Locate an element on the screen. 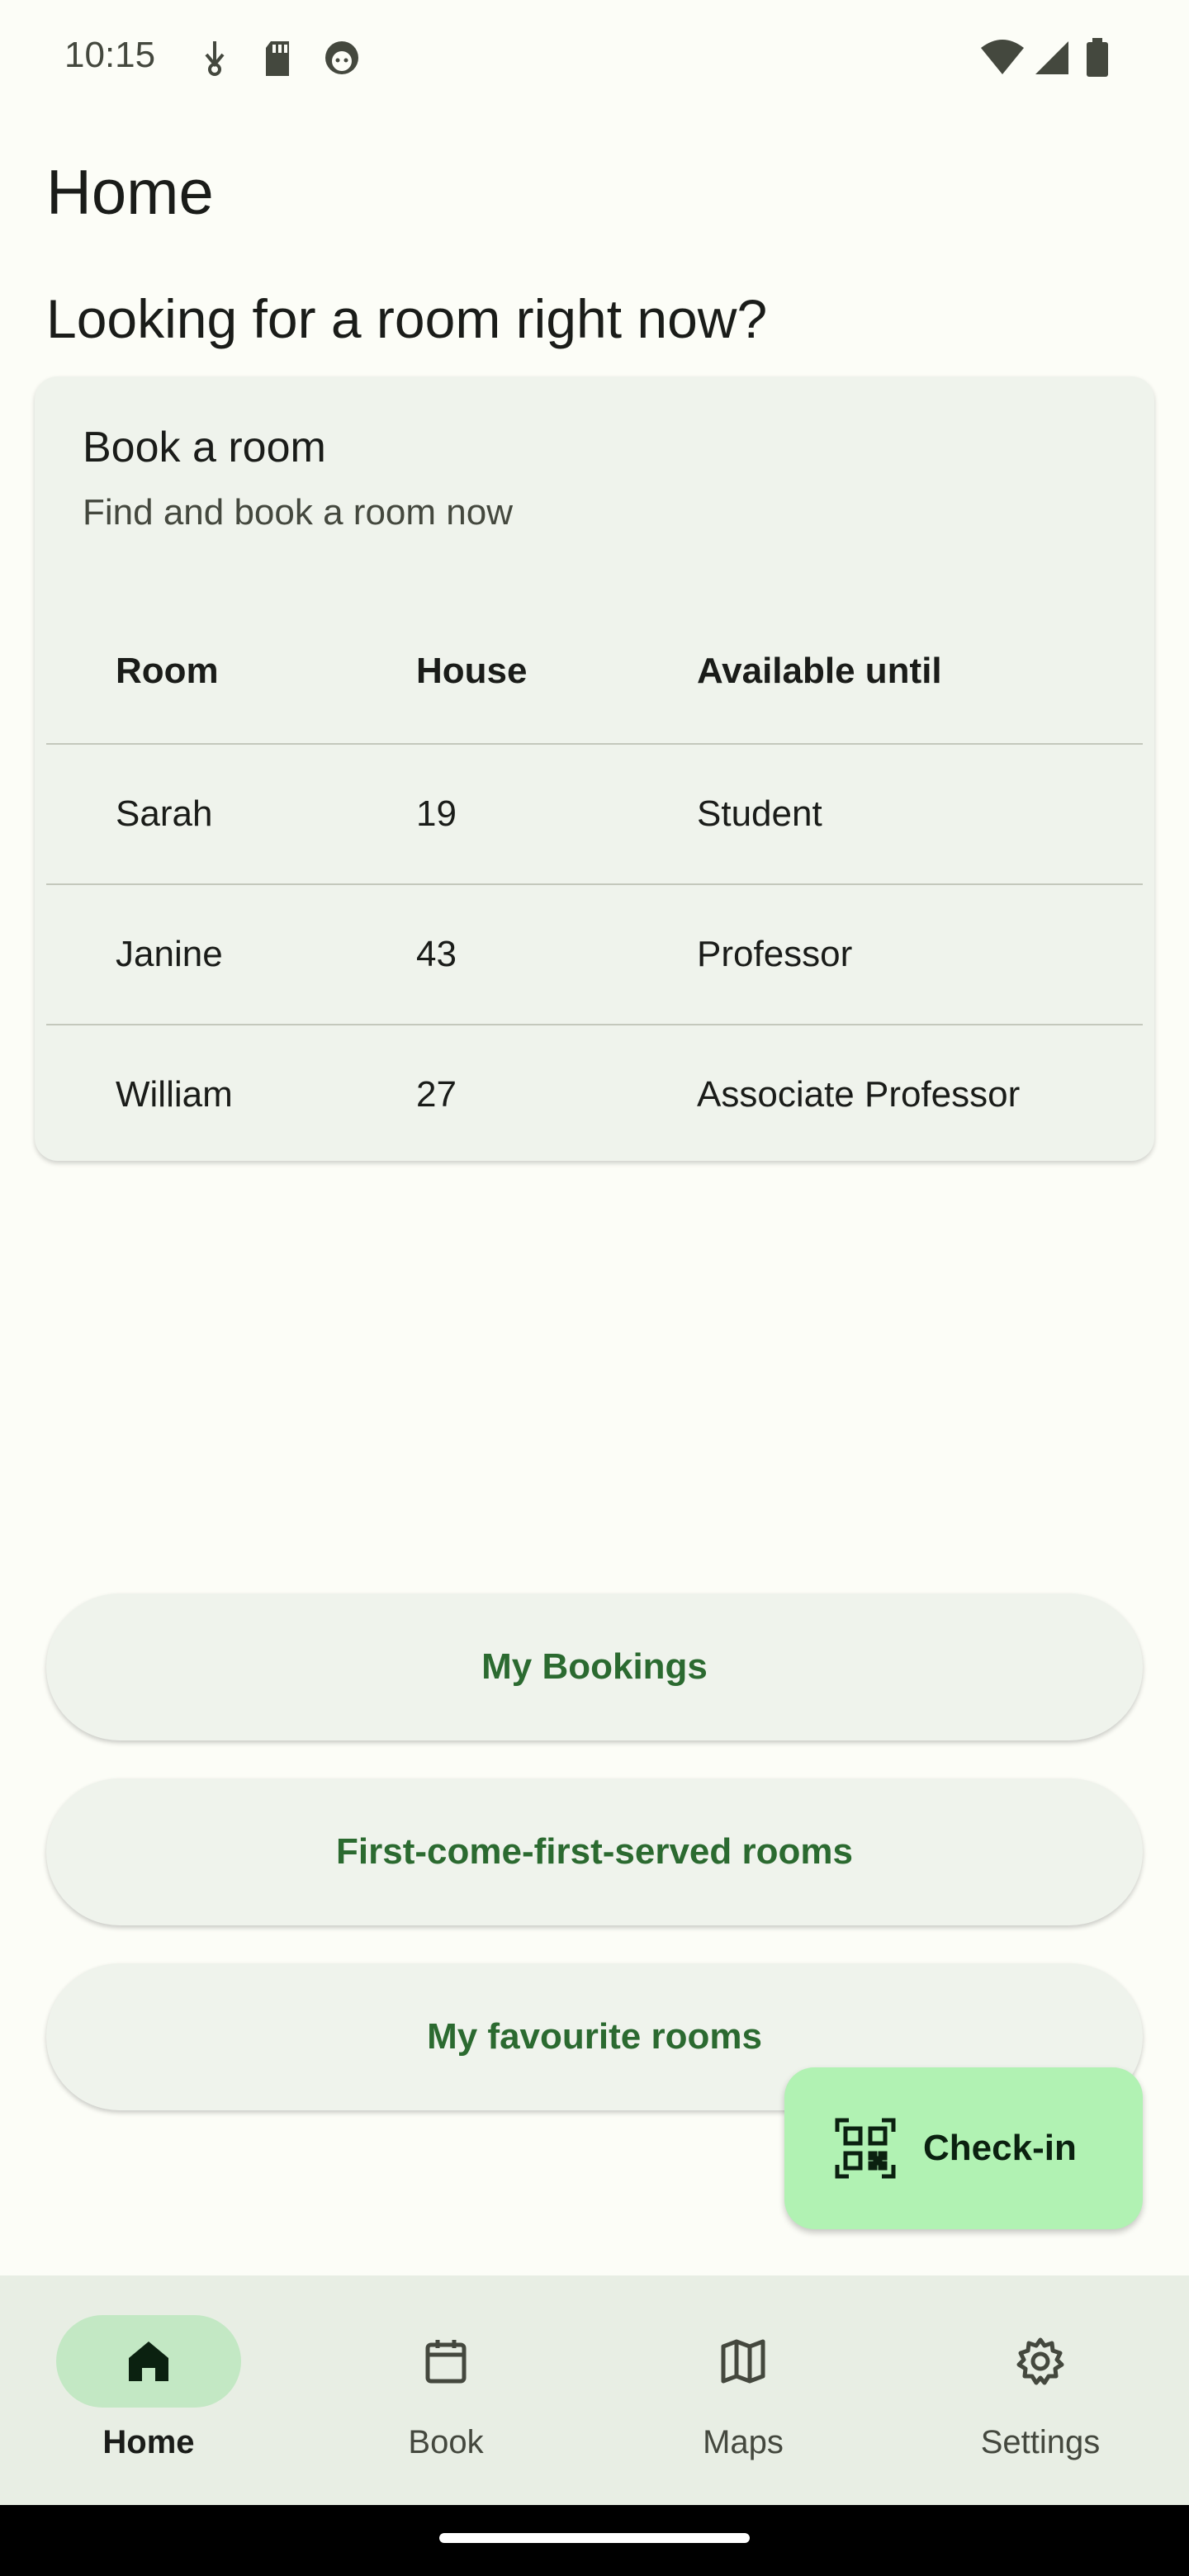 This screenshot has height=2576, width=1189. calendar-icon is located at coordinates (446, 2363).